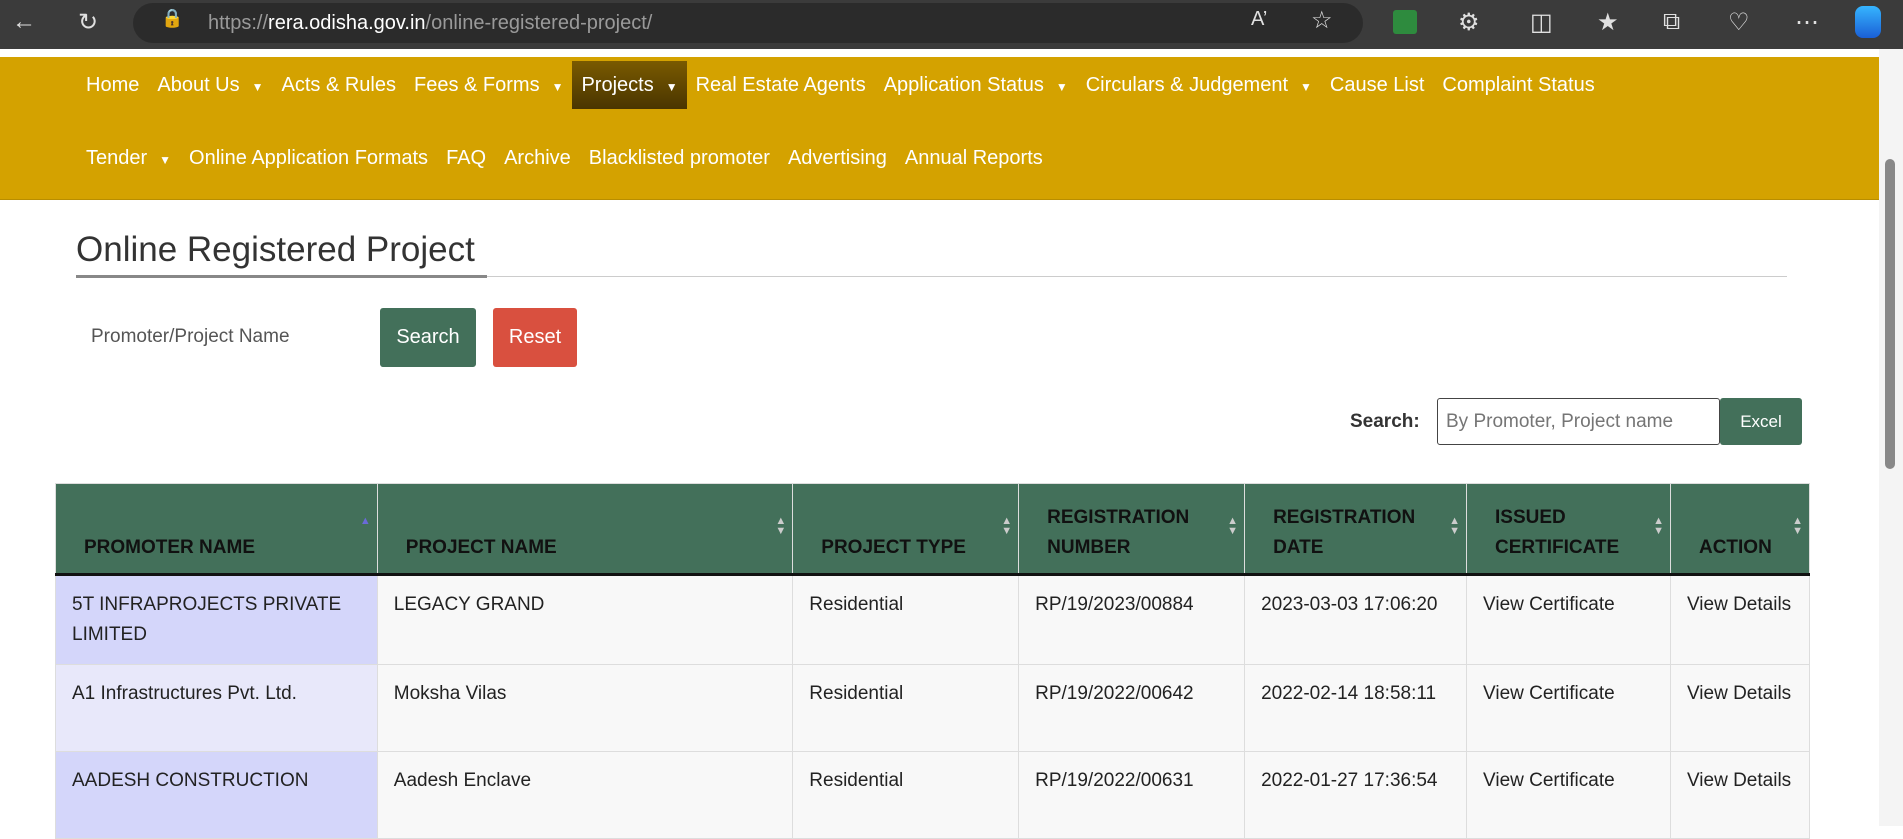 This screenshot has height=839, width=1903. What do you see at coordinates (893, 547) in the screenshot?
I see `column-header-label: PROJECT TYPE` at bounding box center [893, 547].